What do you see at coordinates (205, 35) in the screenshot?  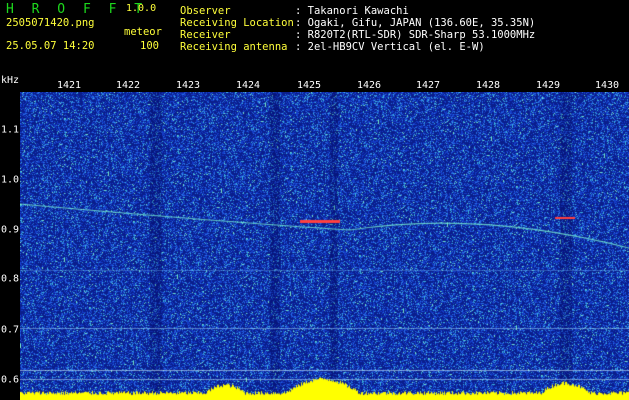 I see `receiver-label: Receiver` at bounding box center [205, 35].